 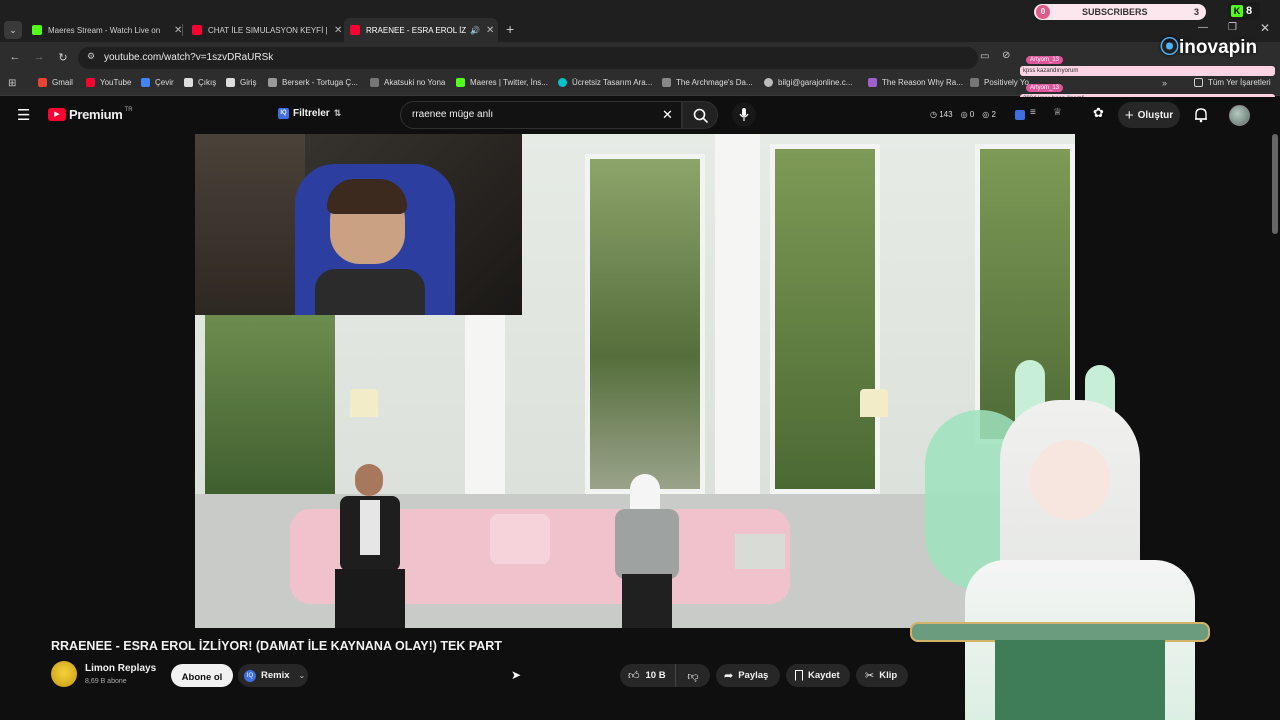 I want to click on kick-logo-icon: K, so click(x=1237, y=11).